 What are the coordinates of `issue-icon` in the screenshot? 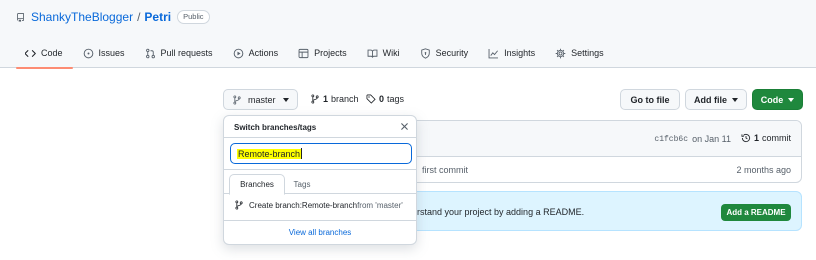 It's located at (88, 53).